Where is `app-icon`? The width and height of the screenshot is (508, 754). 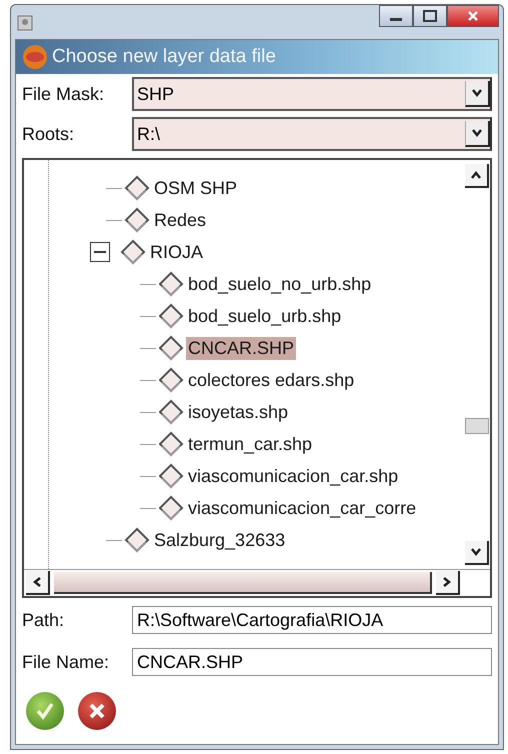 app-icon is located at coordinates (25, 23).